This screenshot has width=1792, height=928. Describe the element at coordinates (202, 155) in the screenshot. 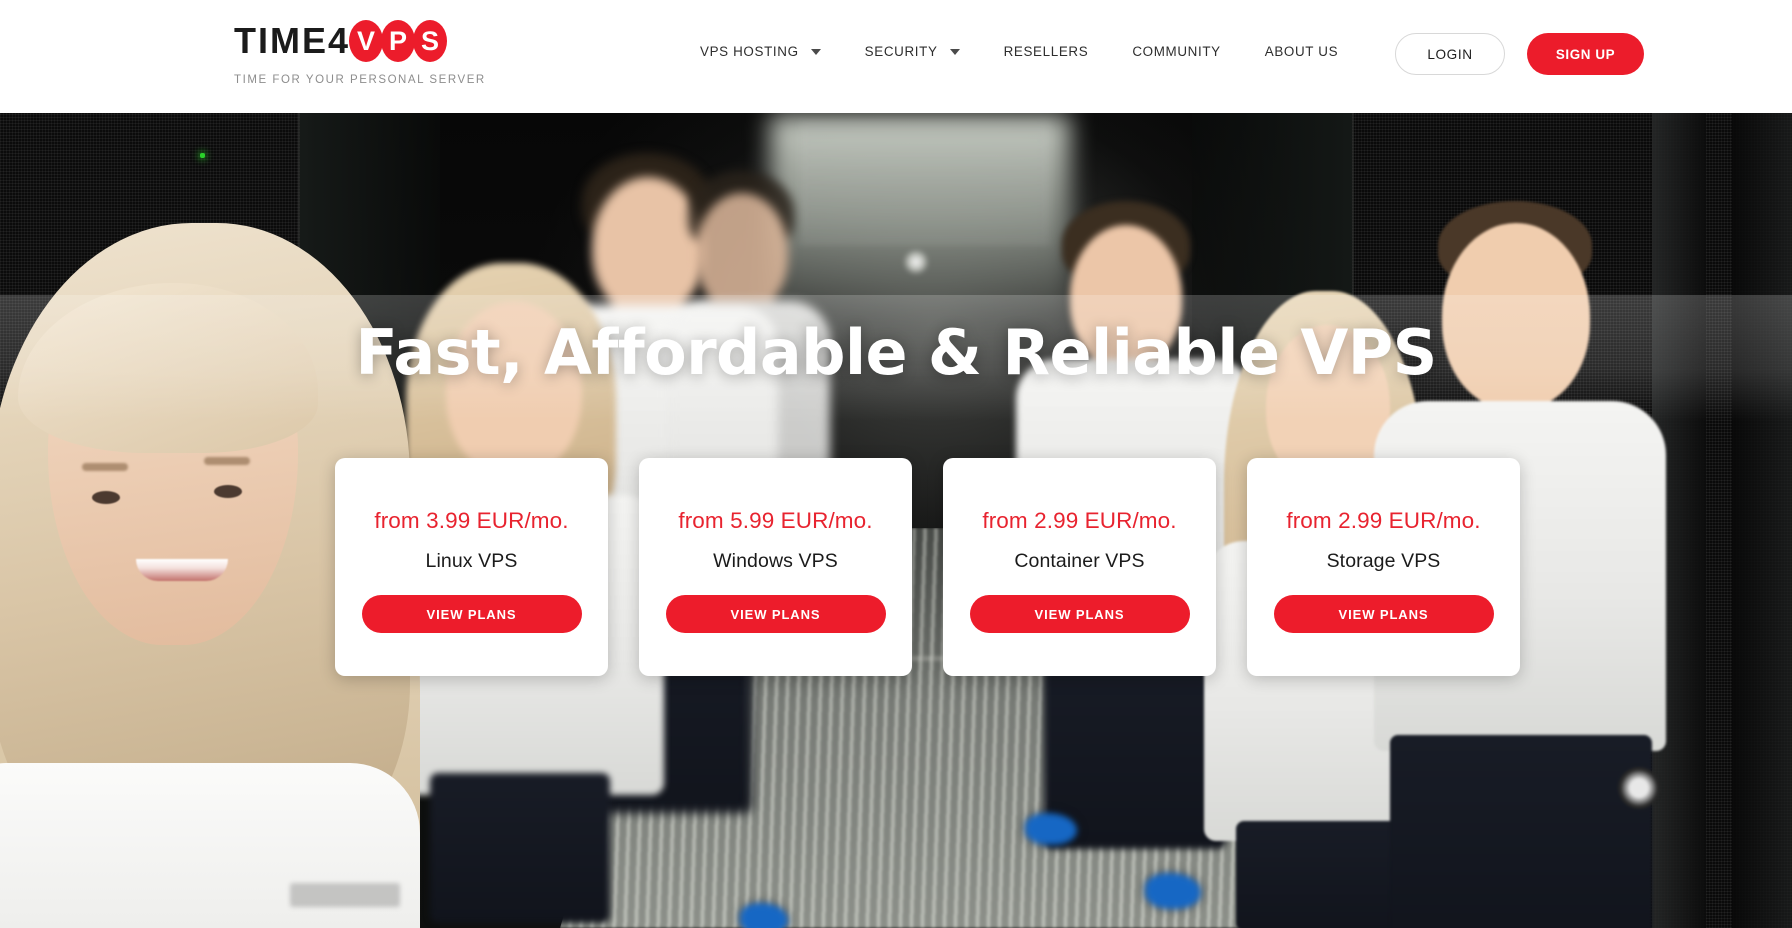

I see `rack-led-indicator` at that location.